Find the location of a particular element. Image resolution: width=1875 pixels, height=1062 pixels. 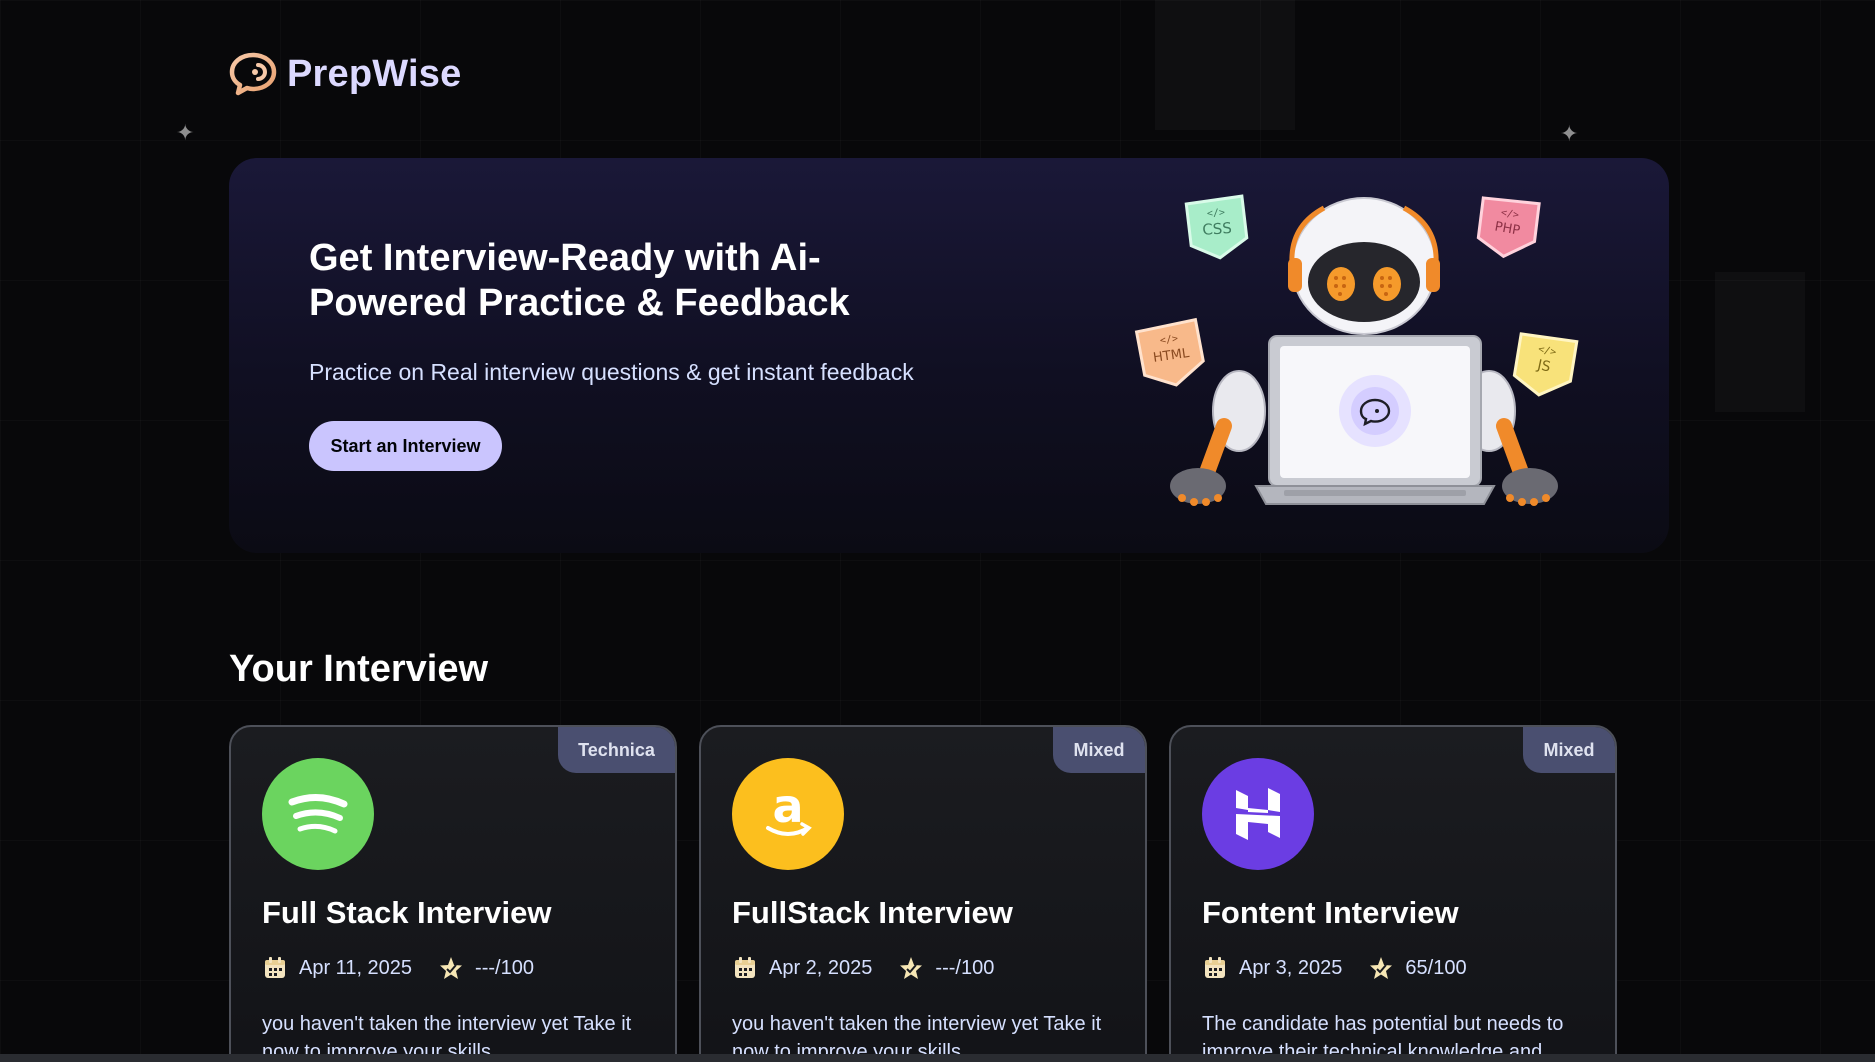

html-badge-icon: </> HTML is located at coordinates (1169, 352).